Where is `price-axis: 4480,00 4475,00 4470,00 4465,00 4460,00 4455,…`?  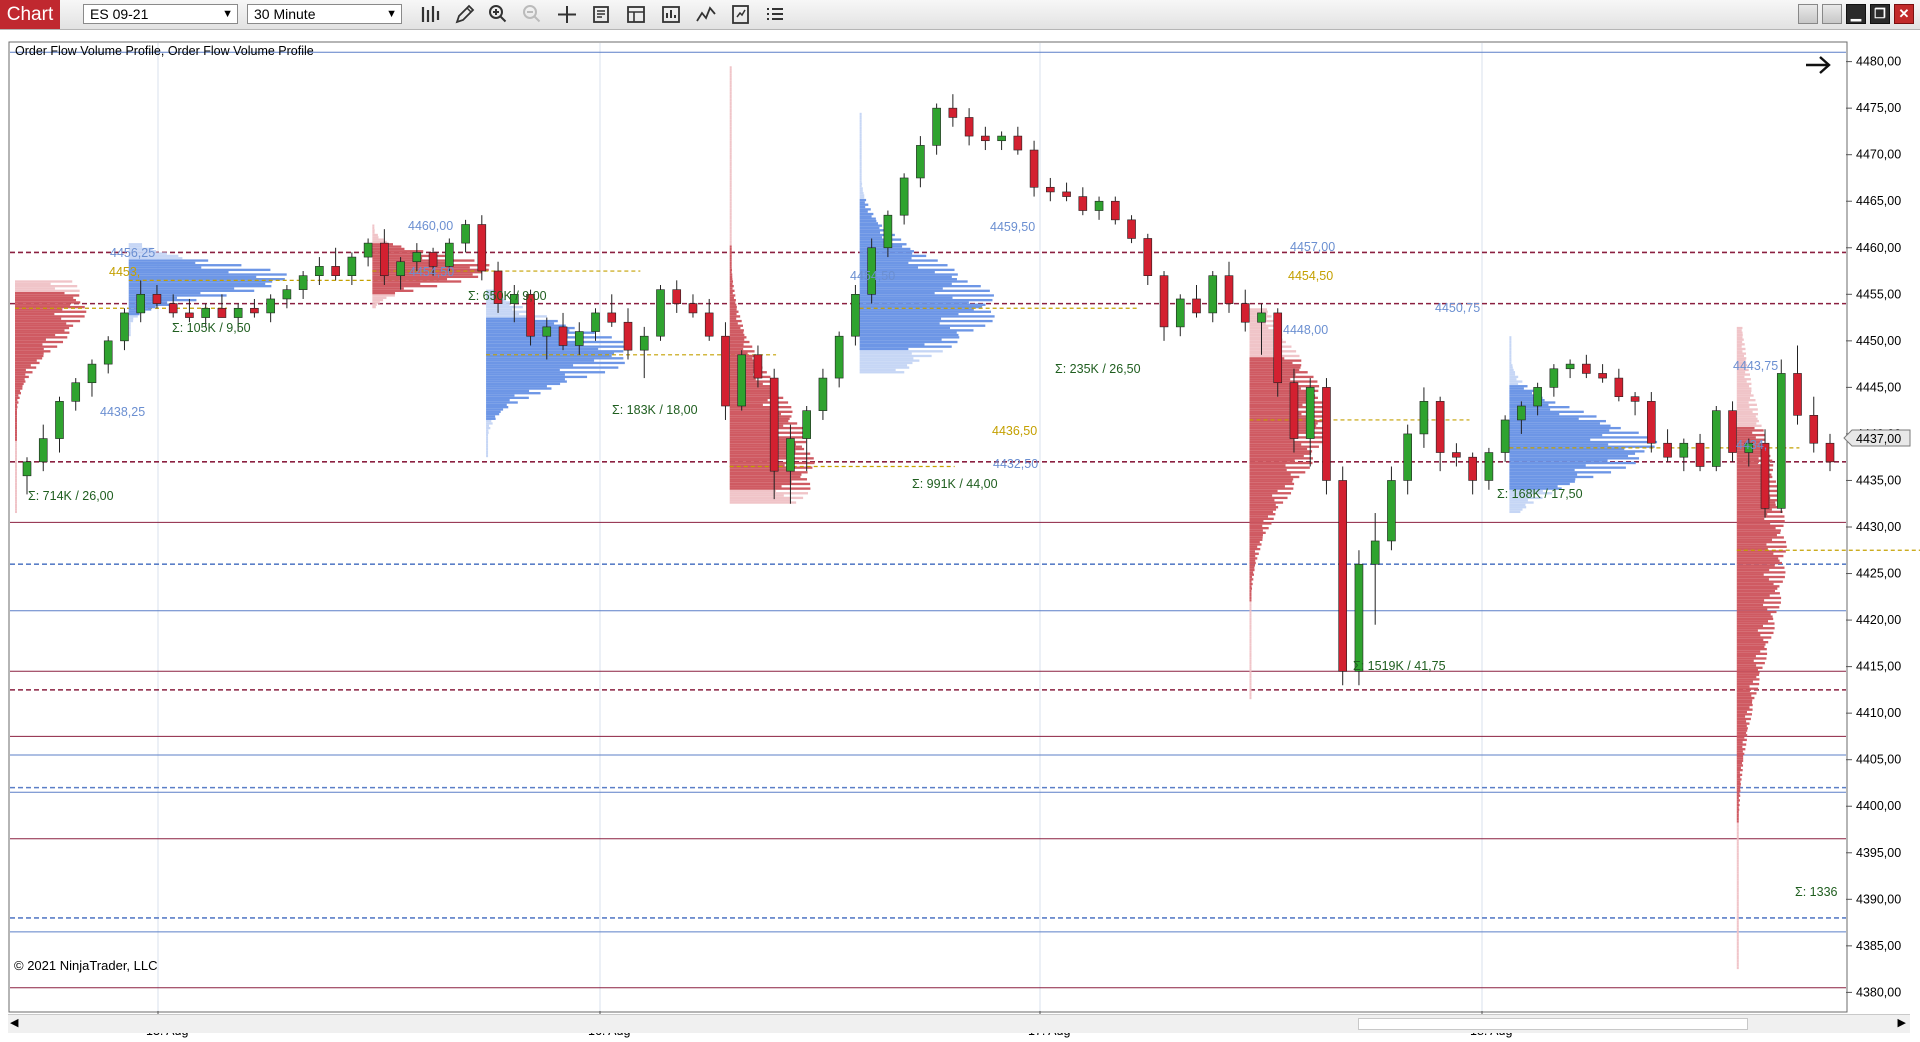 price-axis: 4480,00 4475,00 4470,00 4465,00 4460,00 4455,… is located at coordinates (1873, 527).